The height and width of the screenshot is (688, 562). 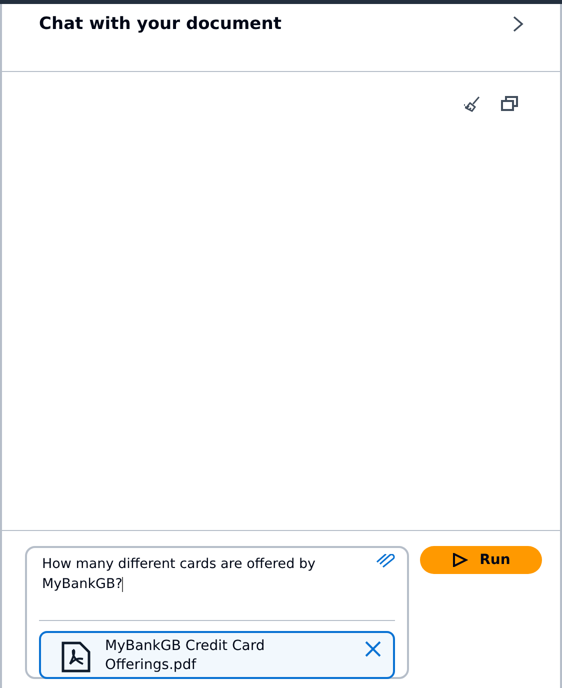 I want to click on pdf-file-icon, so click(x=76, y=657).